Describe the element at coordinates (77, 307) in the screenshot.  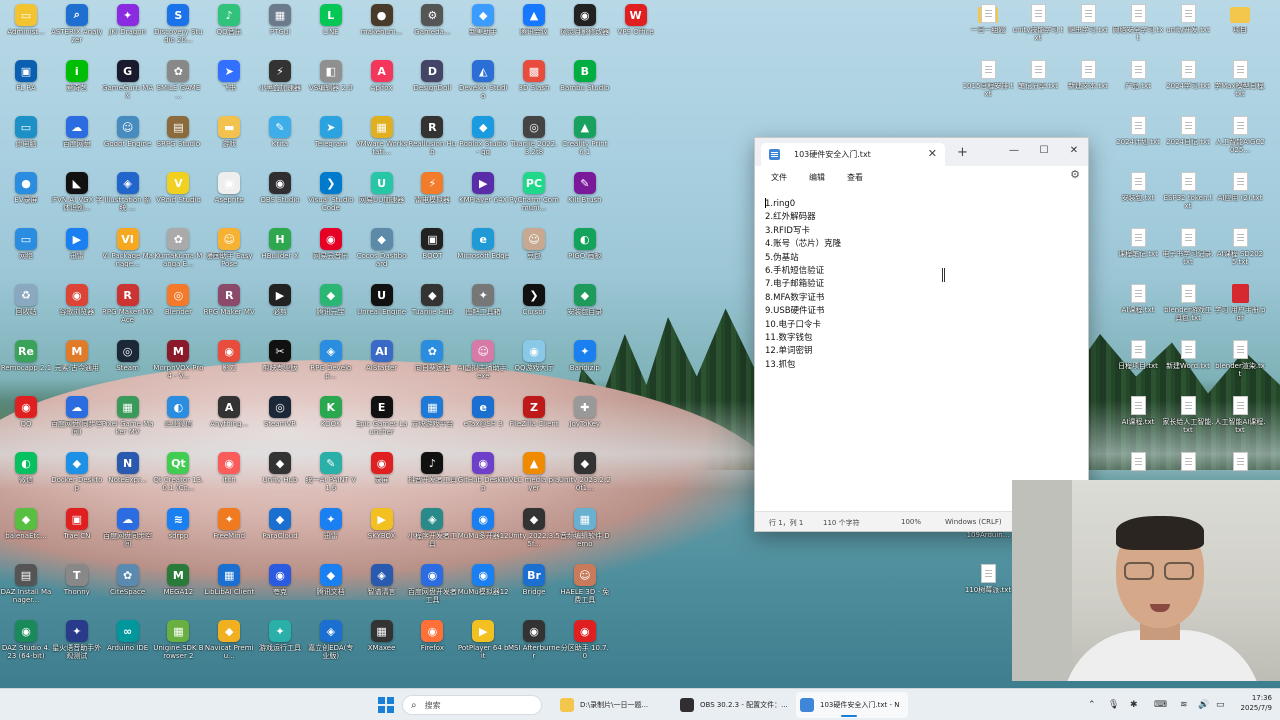
I see `desktop-shortcut: ◉ 谷歌浏览器` at that location.